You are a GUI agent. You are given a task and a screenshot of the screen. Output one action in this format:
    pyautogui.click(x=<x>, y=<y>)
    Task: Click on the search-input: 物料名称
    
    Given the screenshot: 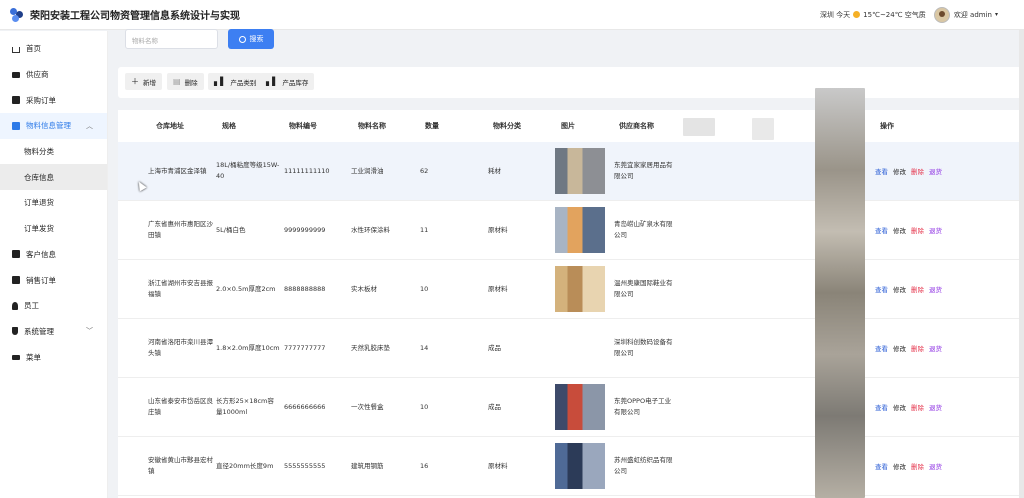 What is the action you would take?
    pyautogui.click(x=171, y=39)
    